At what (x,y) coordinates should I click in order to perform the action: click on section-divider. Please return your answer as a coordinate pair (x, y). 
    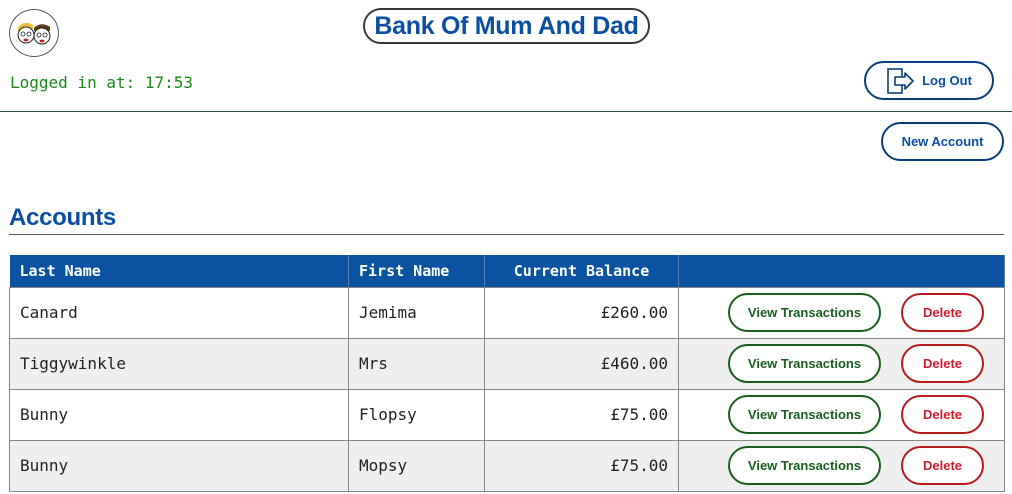
    Looking at the image, I should click on (506, 234).